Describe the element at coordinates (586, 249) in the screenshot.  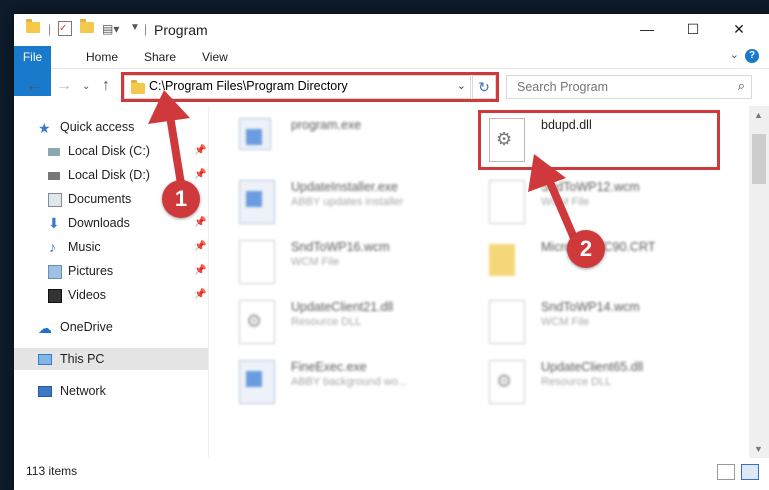
I see `step-badge-2: 2` at that location.